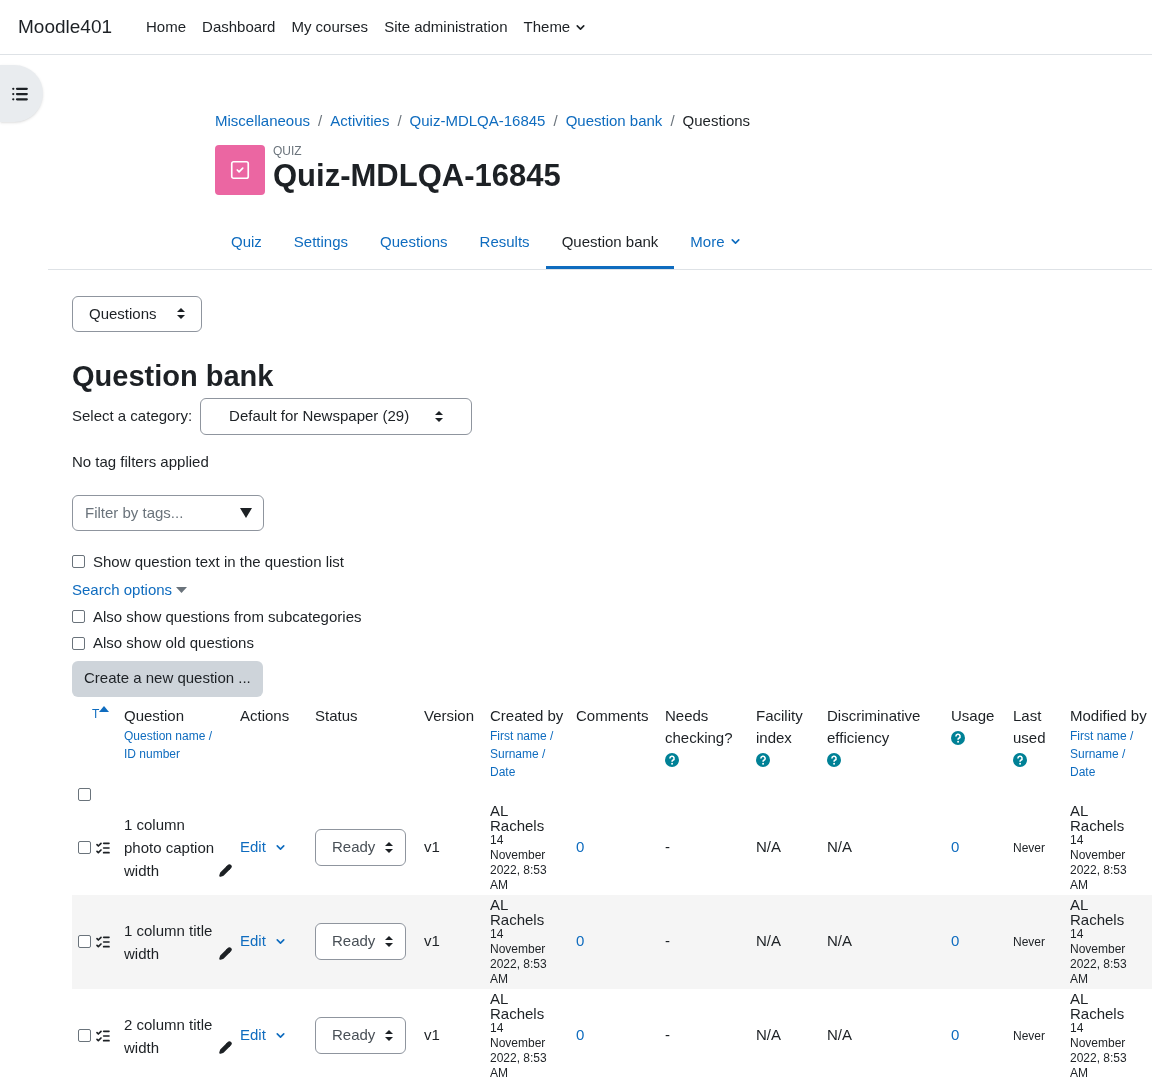 The height and width of the screenshot is (1082, 1152). Describe the element at coordinates (336, 416) in the screenshot. I see `category-select: Default for Newspaper (29)` at that location.